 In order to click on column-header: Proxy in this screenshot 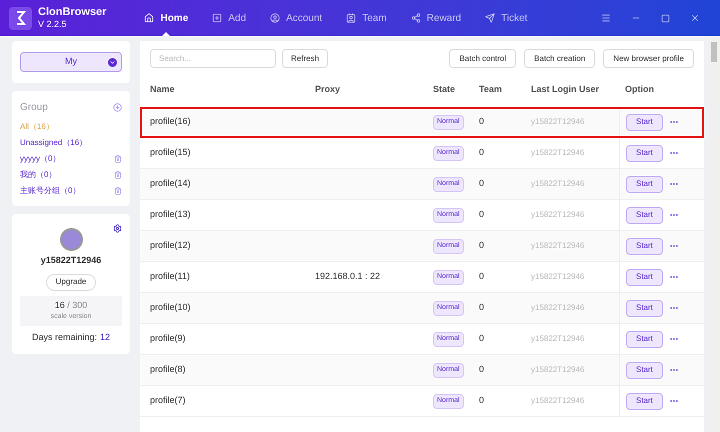, I will do `click(328, 89)`.